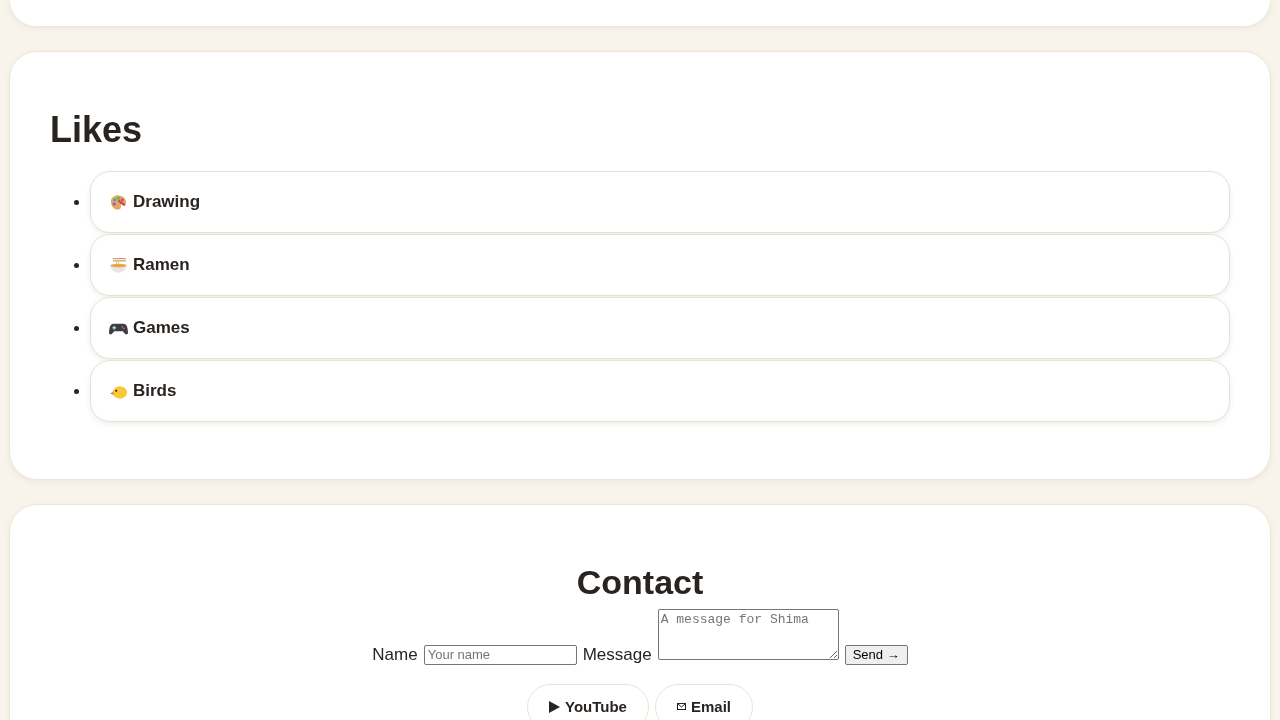  Describe the element at coordinates (681, 707) in the screenshot. I see `envelope-icon` at that location.